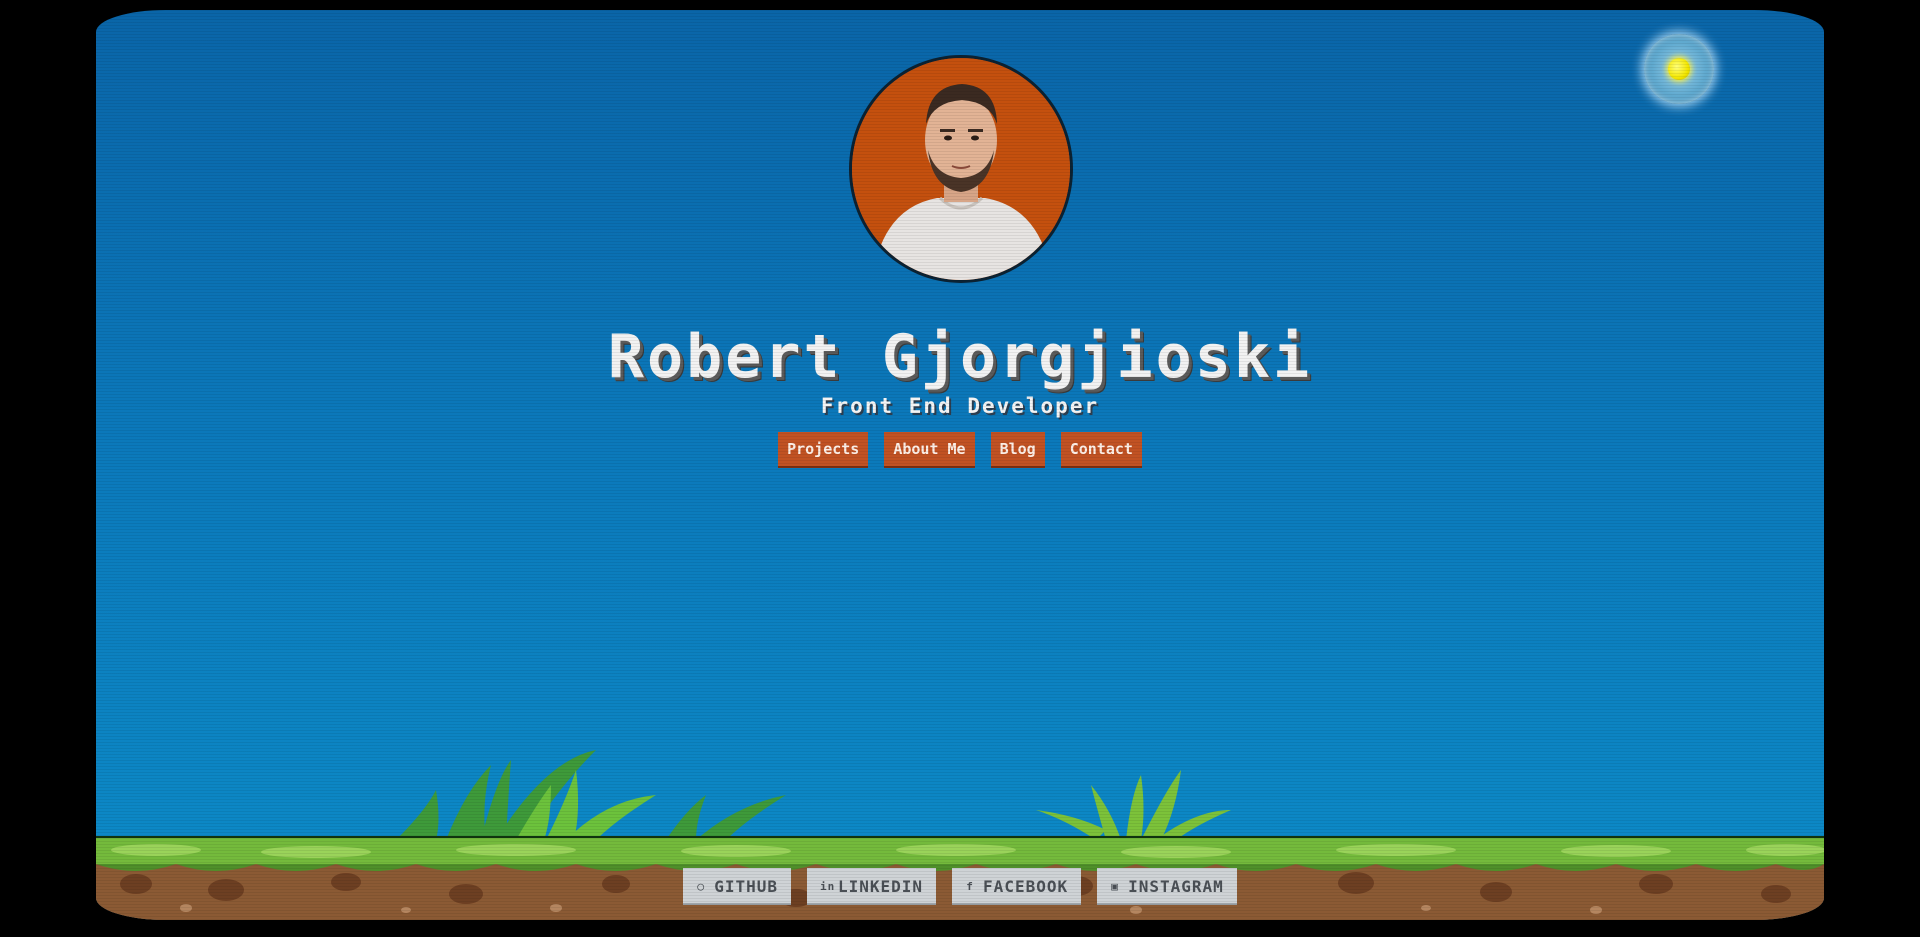 The width and height of the screenshot is (1920, 937). Describe the element at coordinates (961, 169) in the screenshot. I see `avatar` at that location.